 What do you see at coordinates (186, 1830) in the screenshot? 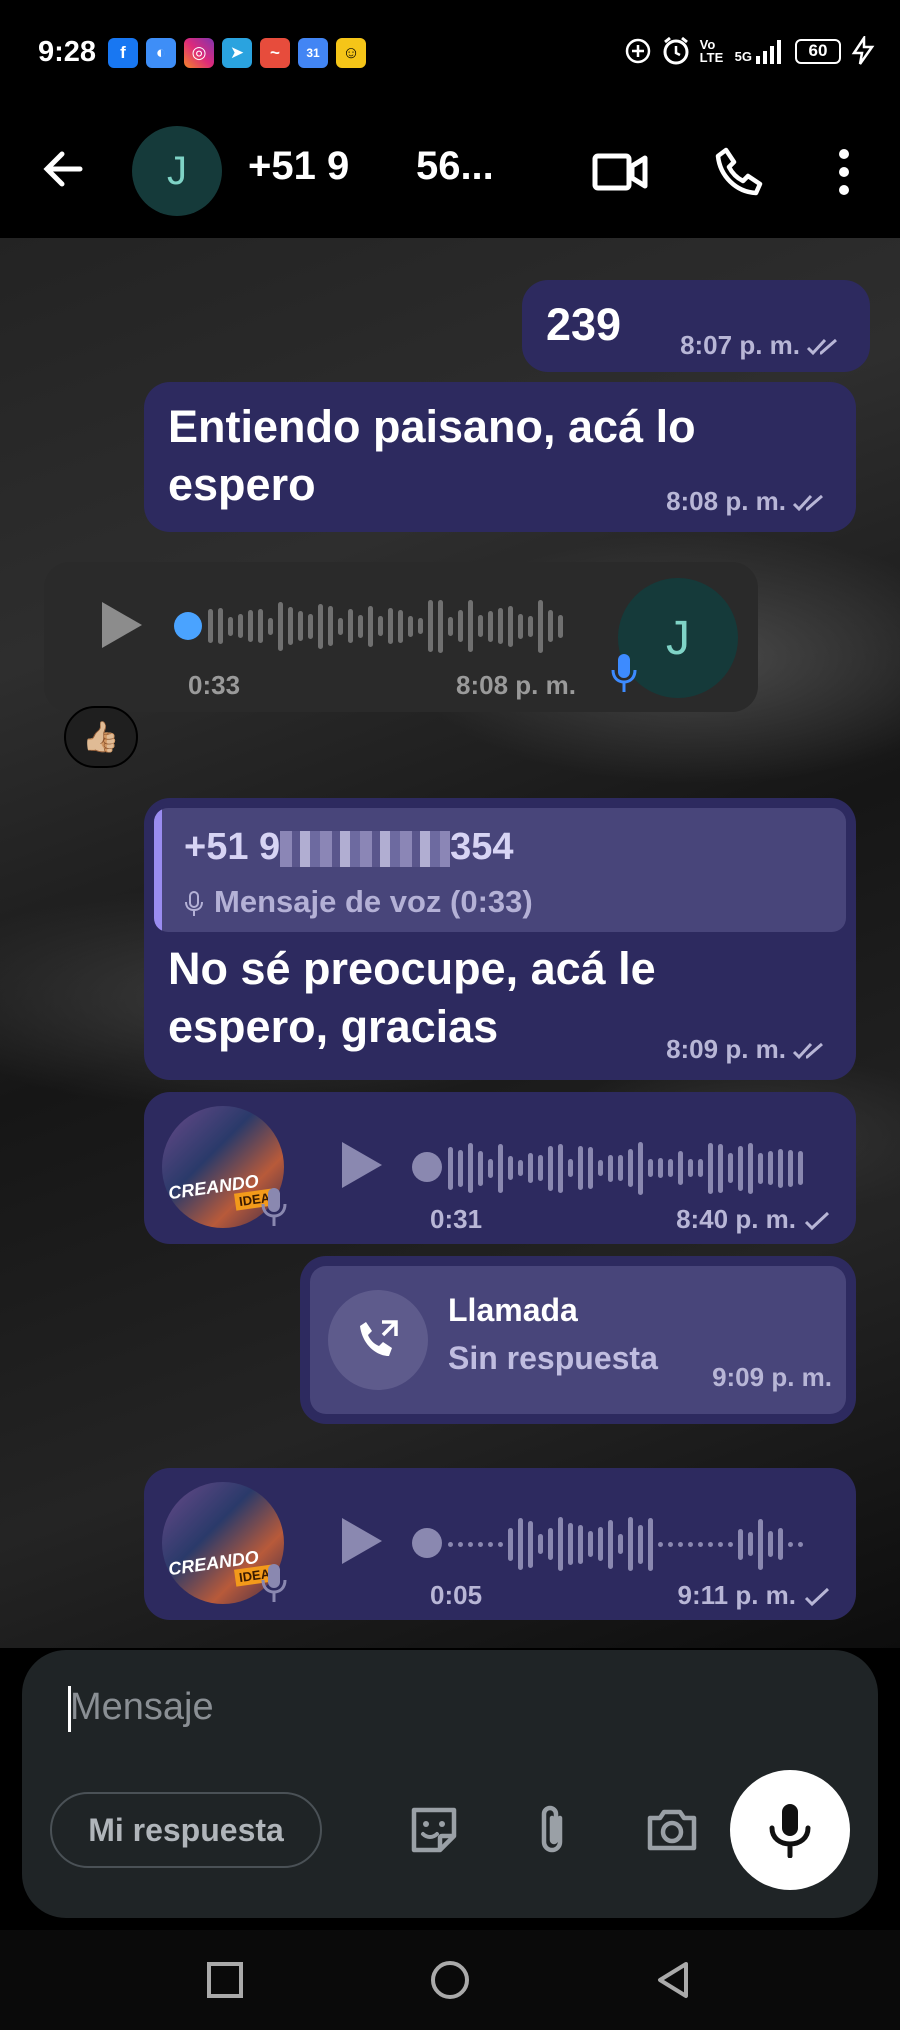
I see `quick-reply-chip: Mi respuesta` at bounding box center [186, 1830].